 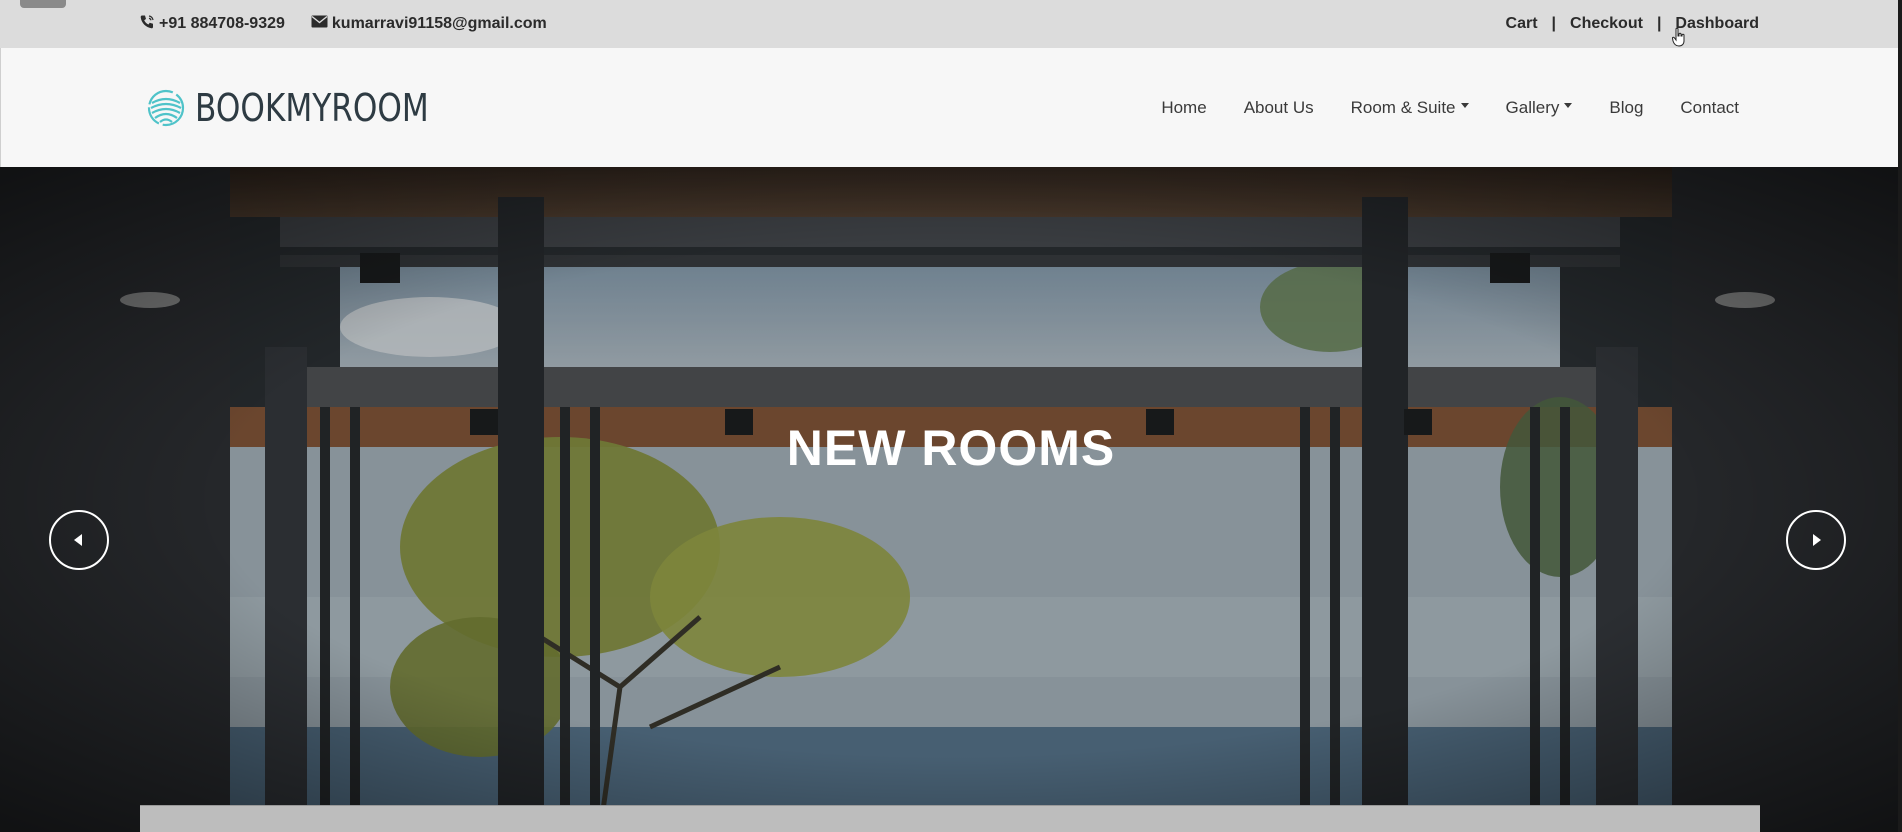 I want to click on nav-gallery: Gallery, so click(x=1539, y=108).